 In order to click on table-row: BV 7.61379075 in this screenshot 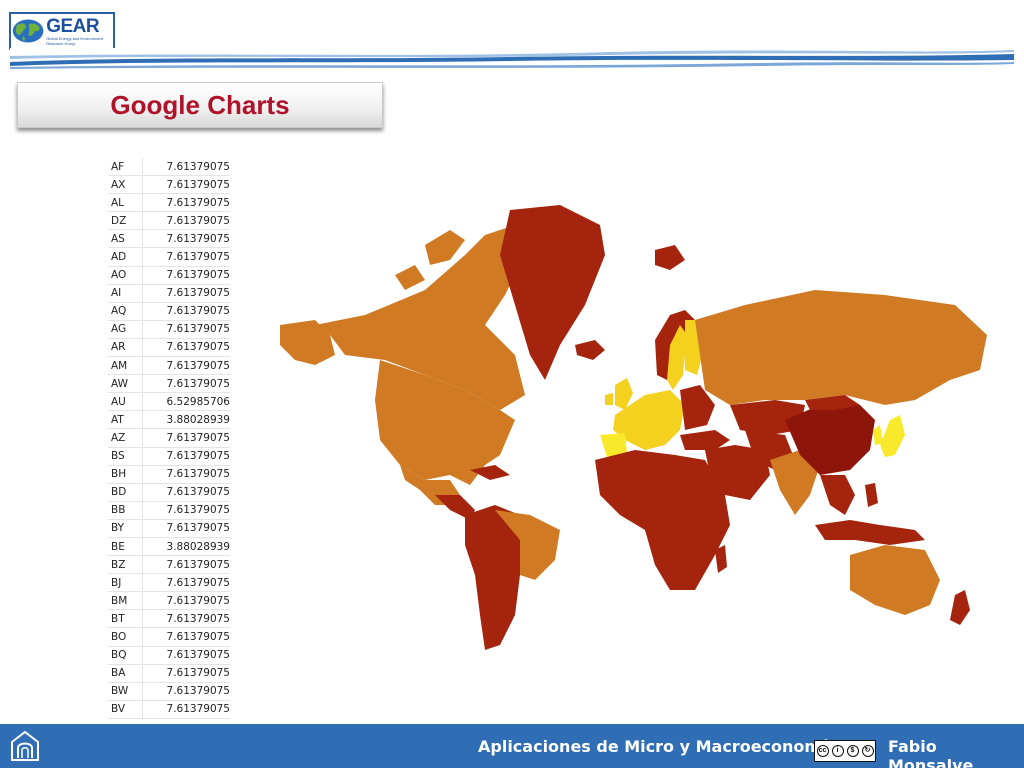, I will do `click(169, 709)`.